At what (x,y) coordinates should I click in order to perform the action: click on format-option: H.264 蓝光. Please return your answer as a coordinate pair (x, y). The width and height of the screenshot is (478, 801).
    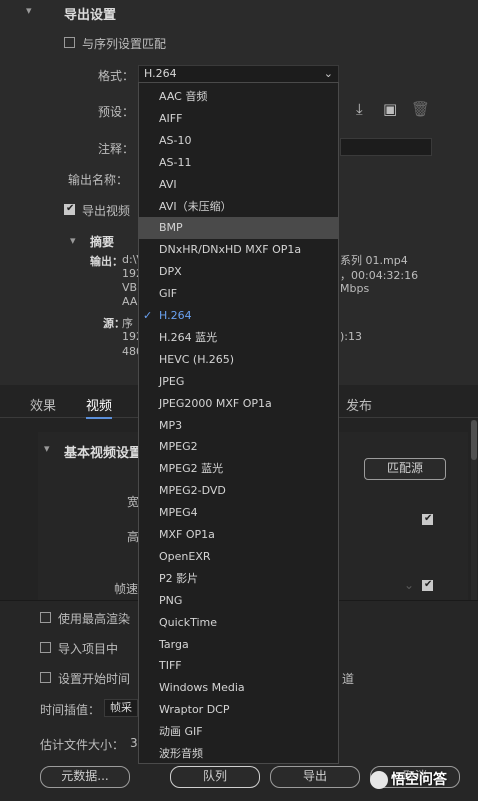
    Looking at the image, I should click on (238, 338).